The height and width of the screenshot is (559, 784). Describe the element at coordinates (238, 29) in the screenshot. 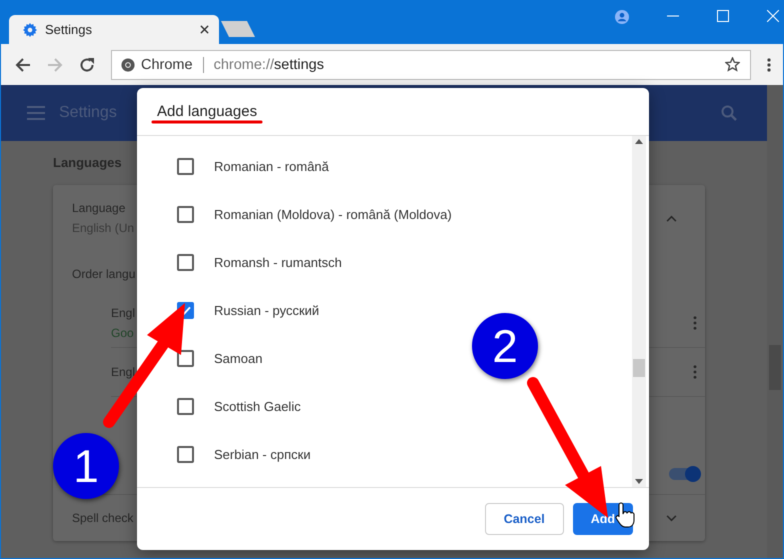

I see `new-tab-button` at that location.